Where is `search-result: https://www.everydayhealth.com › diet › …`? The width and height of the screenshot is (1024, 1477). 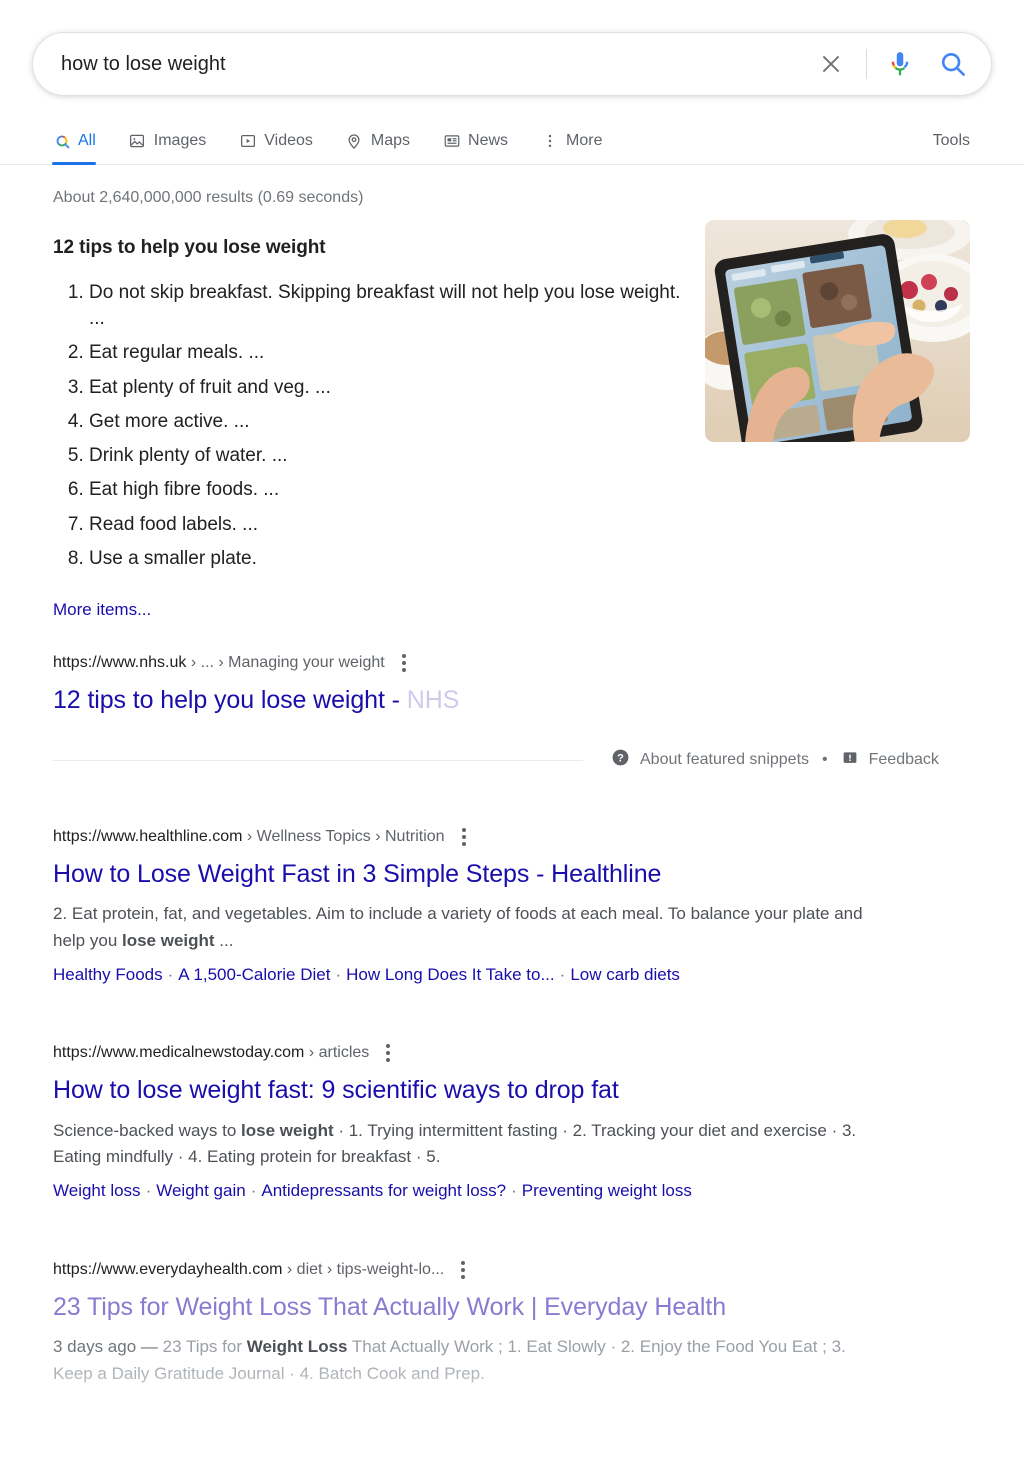
search-result: https://www.everydayhealth.com › diet › … is located at coordinates (512, 1322).